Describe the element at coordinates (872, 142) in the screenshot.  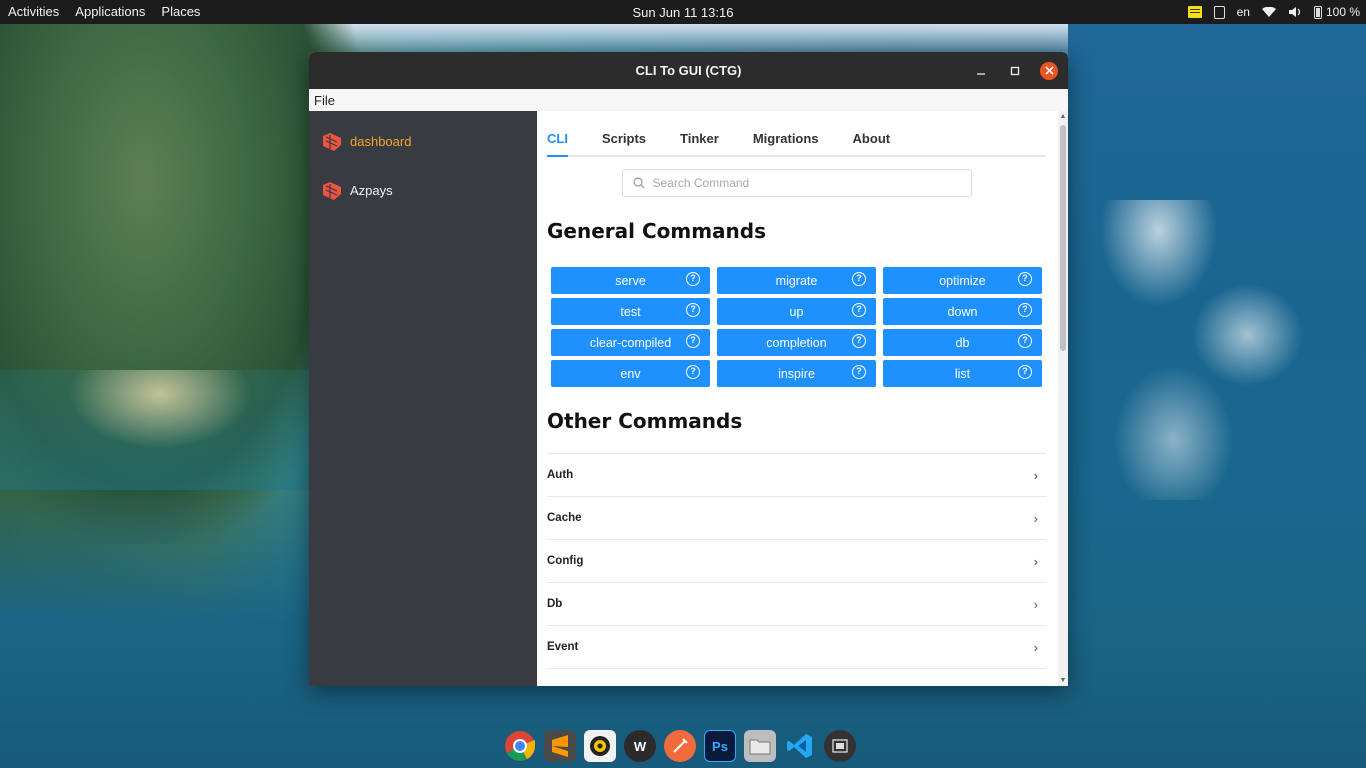
I see `tab-about: About` at that location.